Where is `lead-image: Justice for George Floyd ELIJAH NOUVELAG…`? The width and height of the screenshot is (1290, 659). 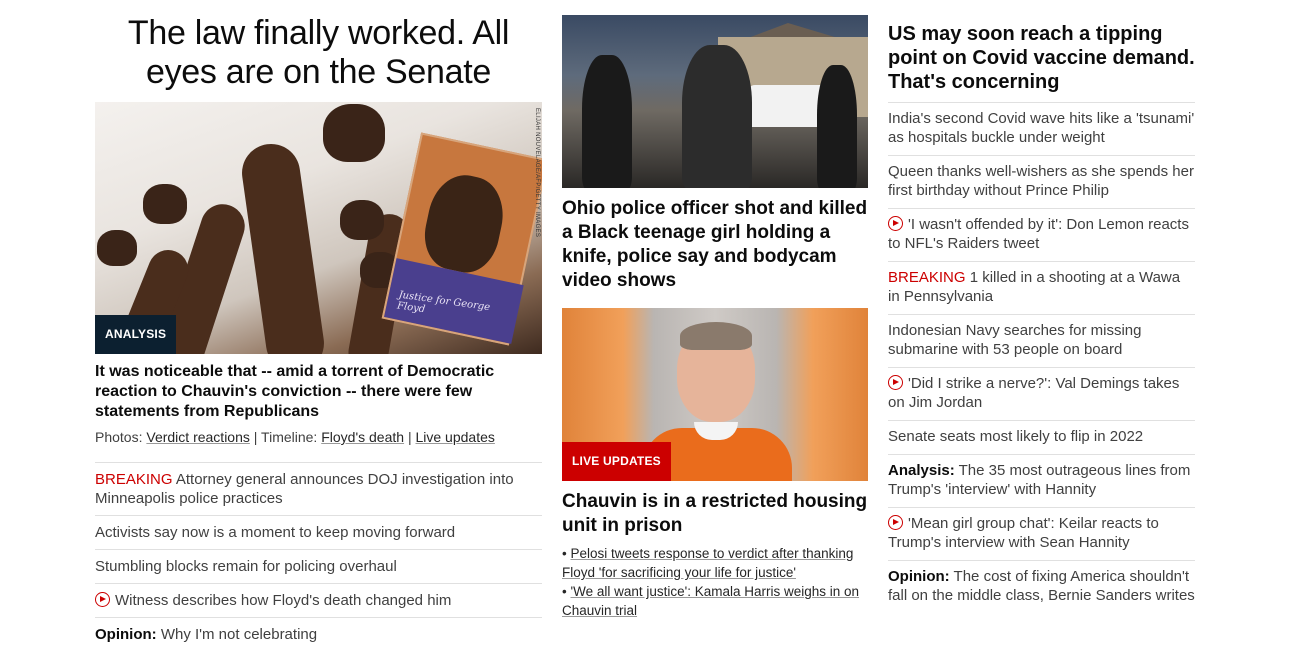 lead-image: Justice for George Floyd ELIJAH NOUVELAG… is located at coordinates (318, 228).